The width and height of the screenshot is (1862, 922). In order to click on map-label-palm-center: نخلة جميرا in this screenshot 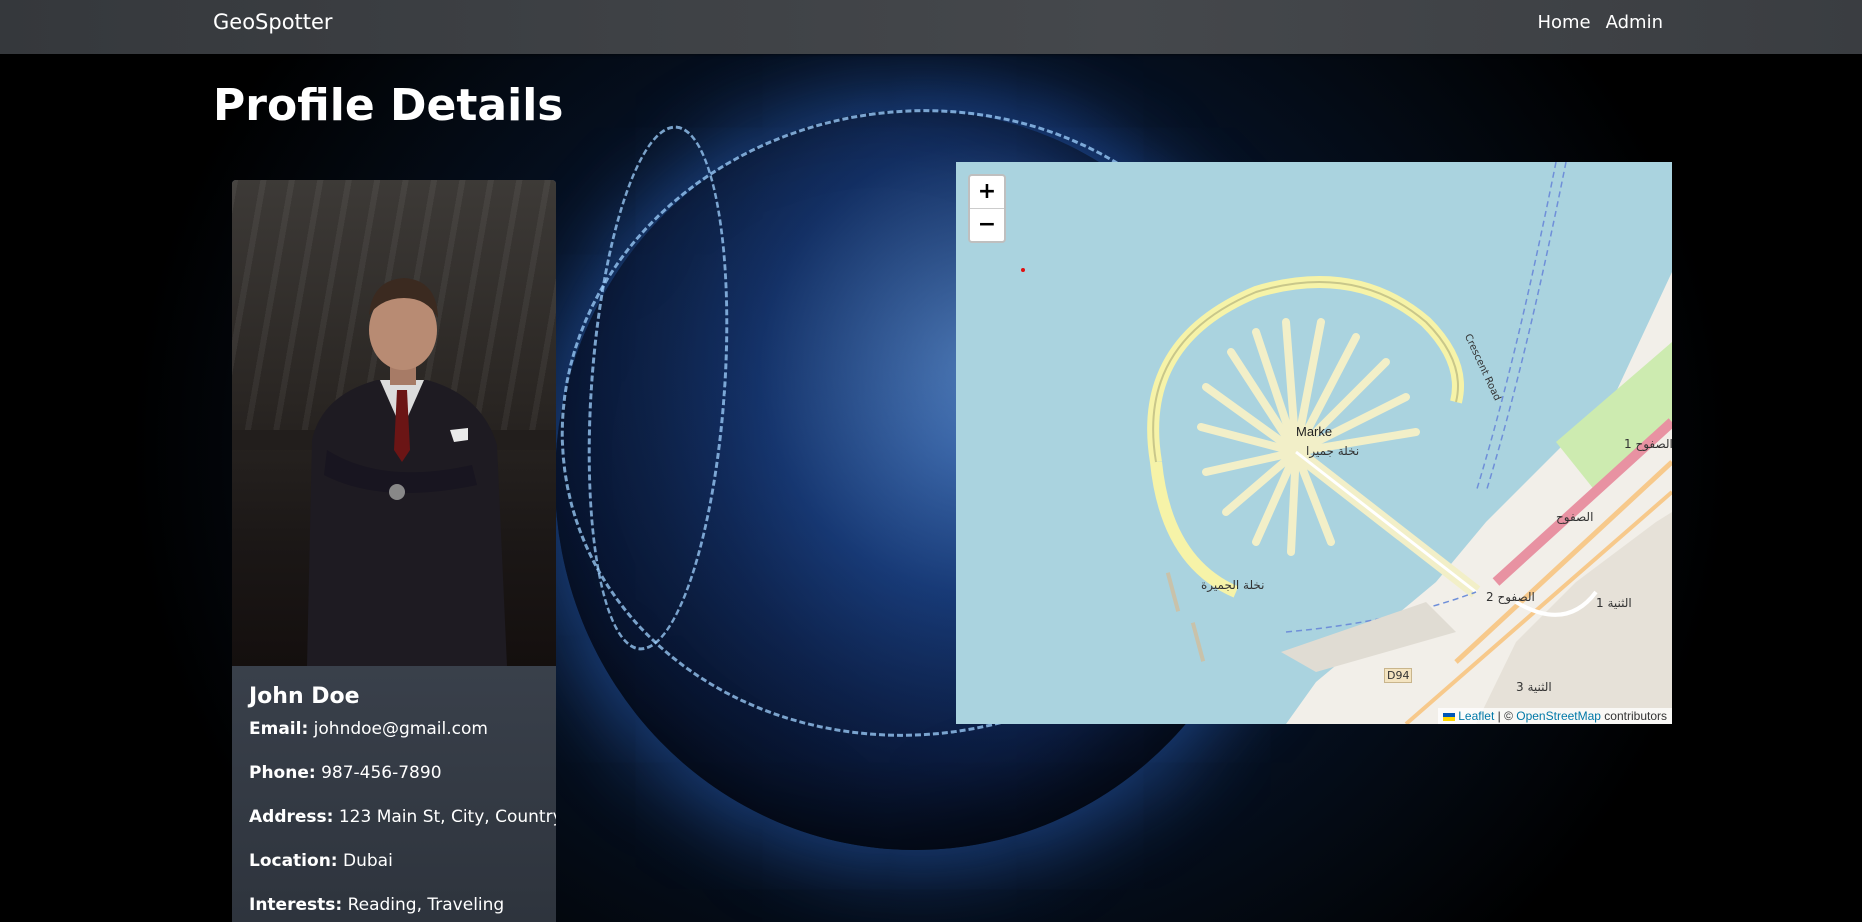, I will do `click(1333, 451)`.